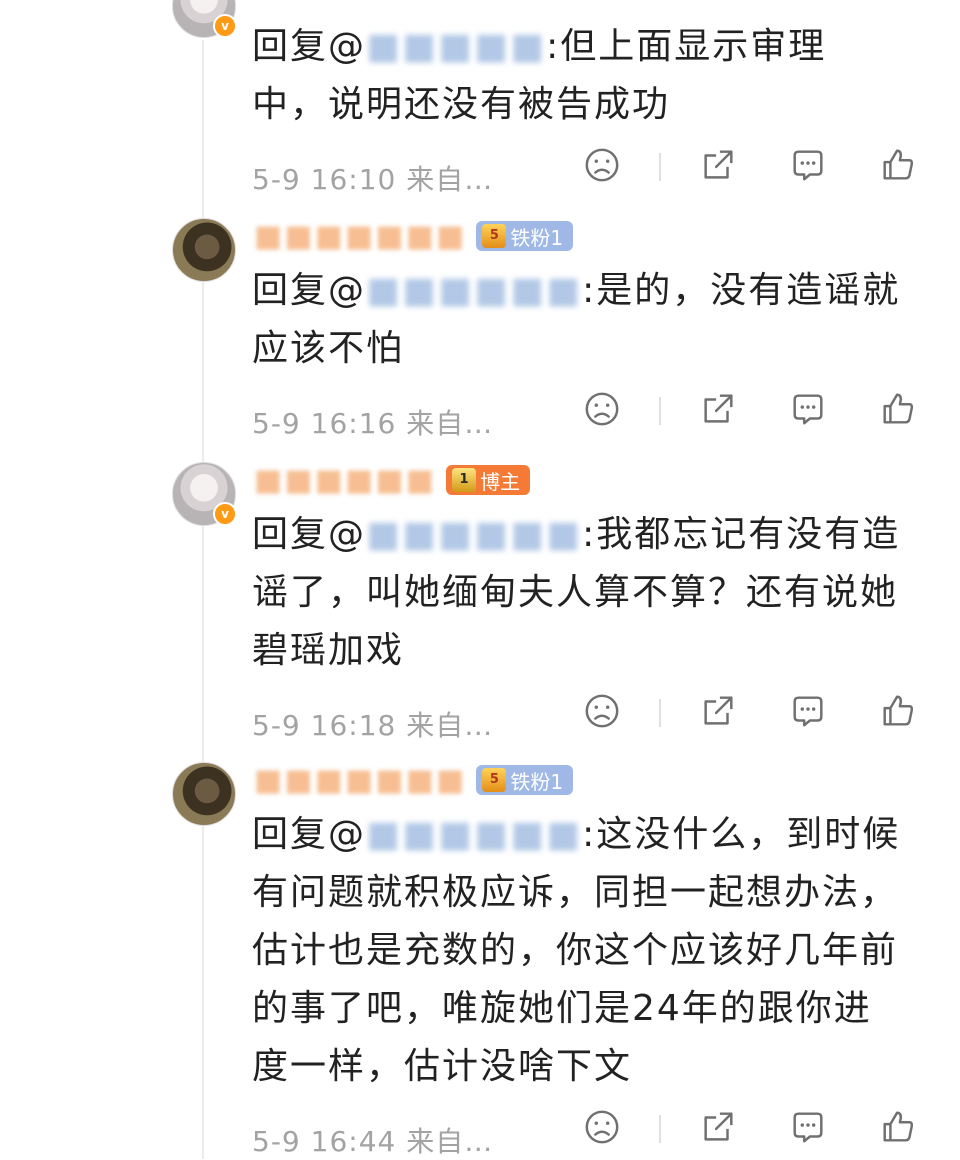 This screenshot has width=960, height=1160. Describe the element at coordinates (345, 480) in the screenshot. I see `author-name: ■■■■■■` at that location.